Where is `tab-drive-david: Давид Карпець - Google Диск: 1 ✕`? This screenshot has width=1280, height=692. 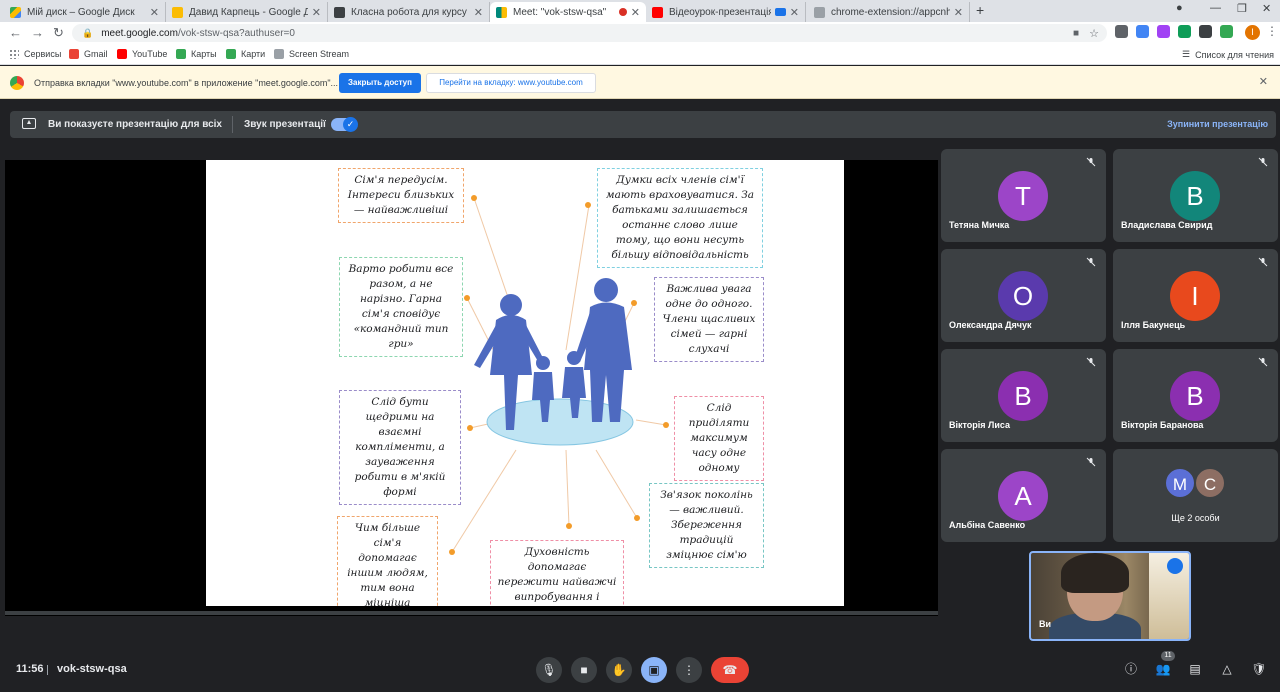 tab-drive-david: Давид Карпець - Google Диск: 1 ✕ is located at coordinates (247, 12).